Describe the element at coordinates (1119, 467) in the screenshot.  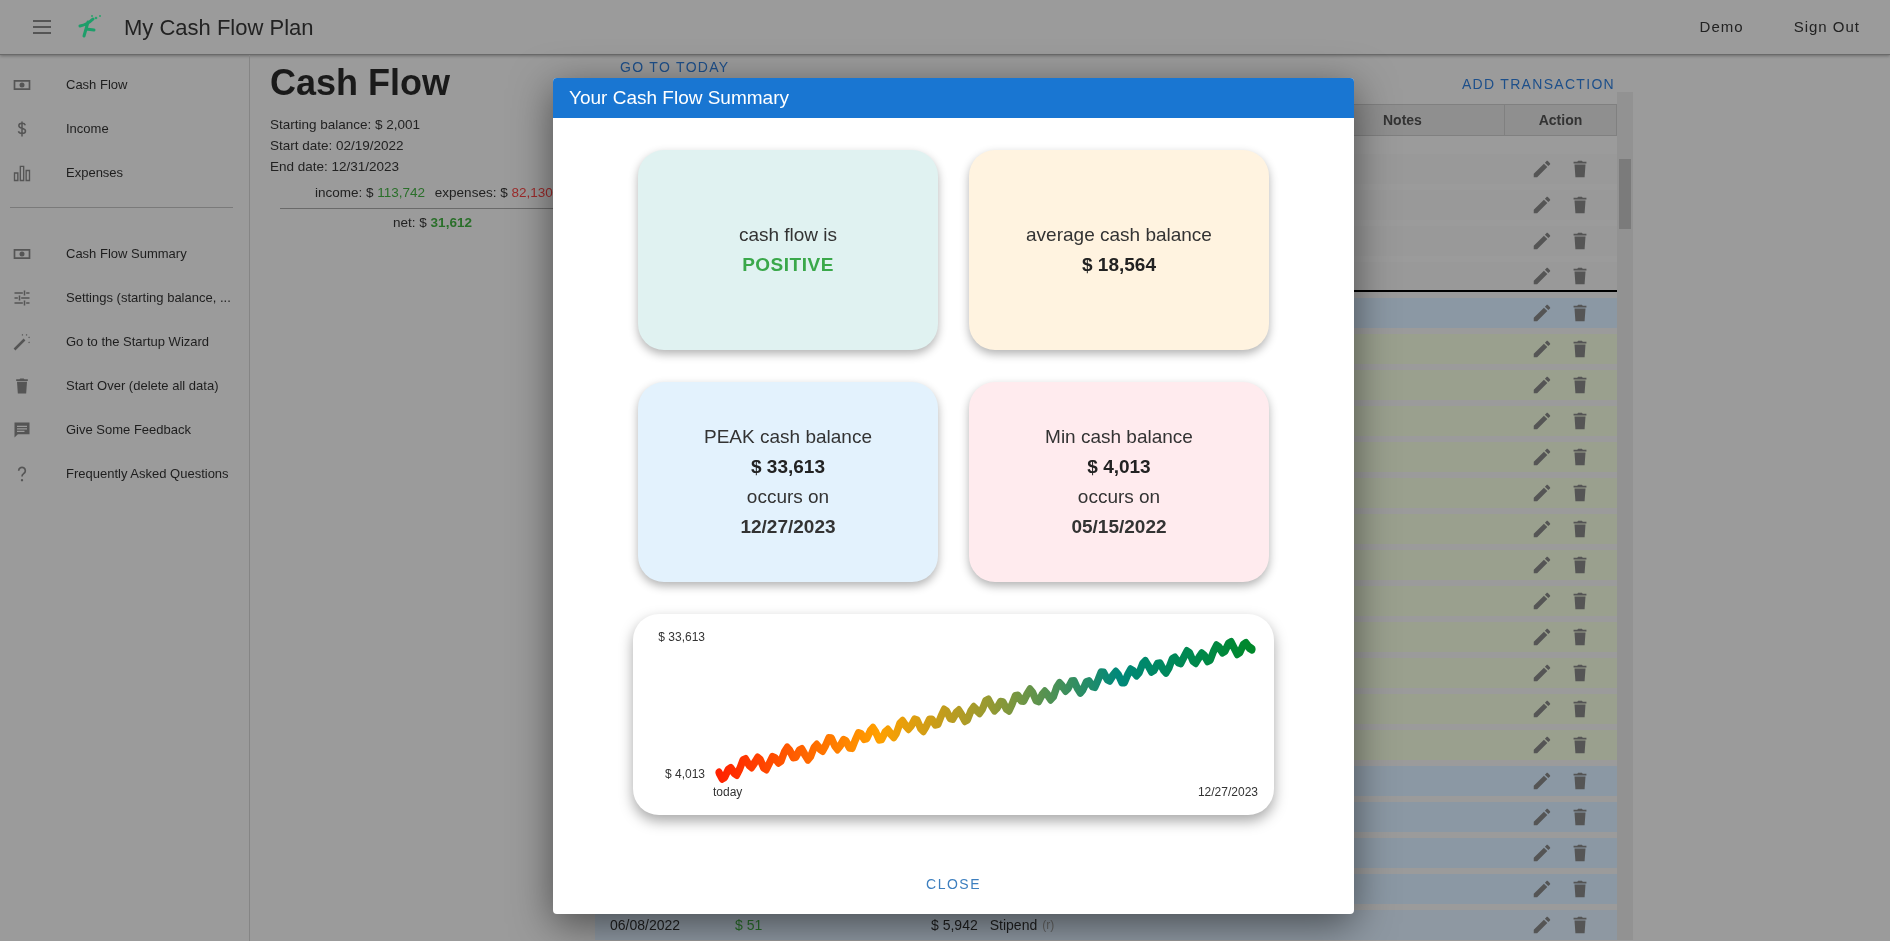
I see `card-value: $ 4,013` at that location.